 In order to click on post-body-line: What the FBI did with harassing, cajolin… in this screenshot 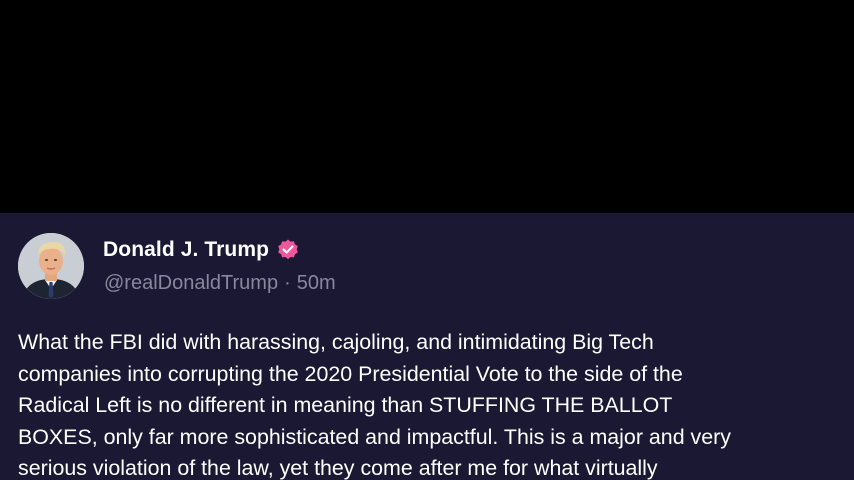, I will do `click(336, 342)`.